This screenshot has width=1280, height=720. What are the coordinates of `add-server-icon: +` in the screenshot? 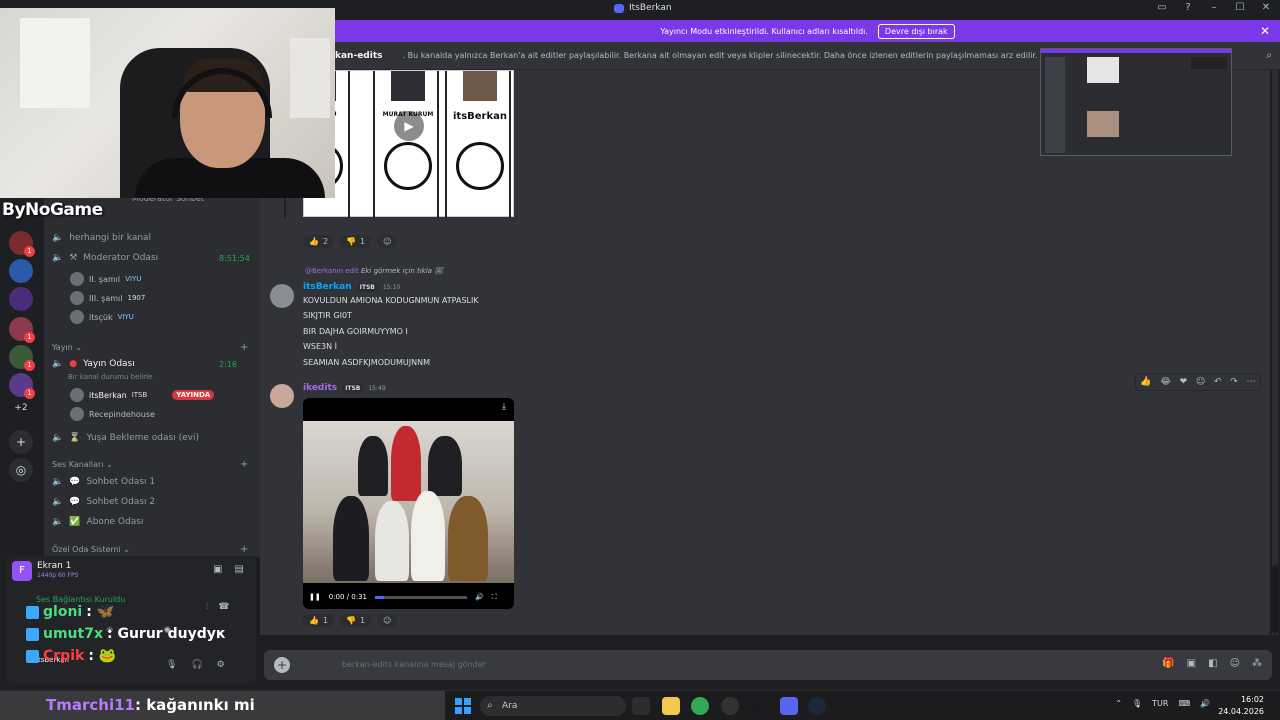 It's located at (21, 442).